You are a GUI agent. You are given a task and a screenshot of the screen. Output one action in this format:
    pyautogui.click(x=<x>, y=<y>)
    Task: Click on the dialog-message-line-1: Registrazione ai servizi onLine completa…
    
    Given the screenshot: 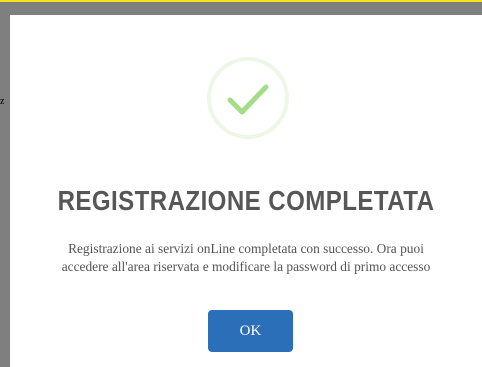 What is the action you would take?
    pyautogui.click(x=246, y=248)
    